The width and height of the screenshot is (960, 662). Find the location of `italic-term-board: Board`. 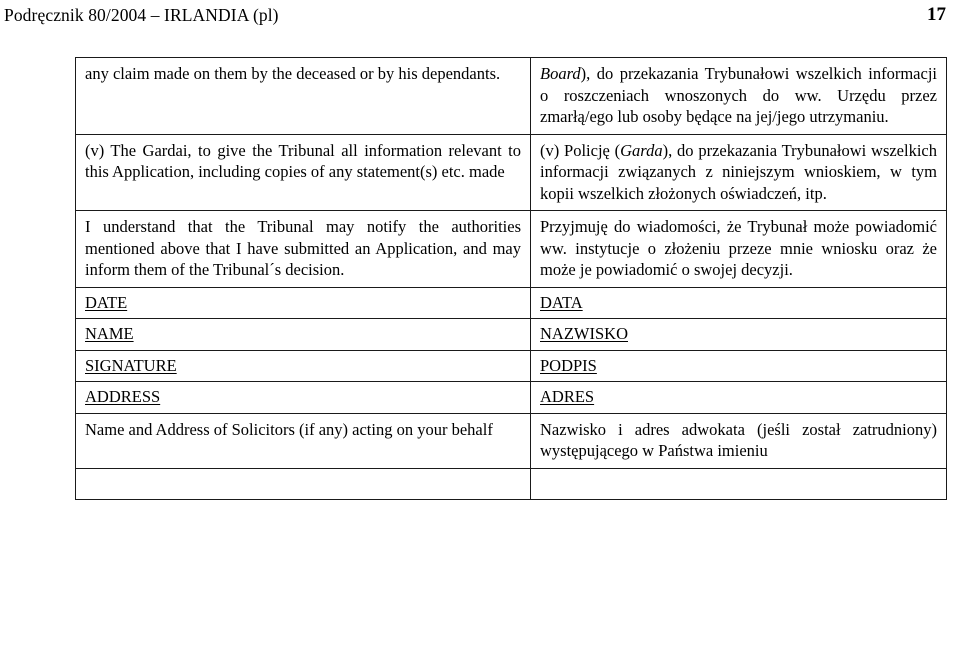

italic-term-board: Board is located at coordinates (560, 73).